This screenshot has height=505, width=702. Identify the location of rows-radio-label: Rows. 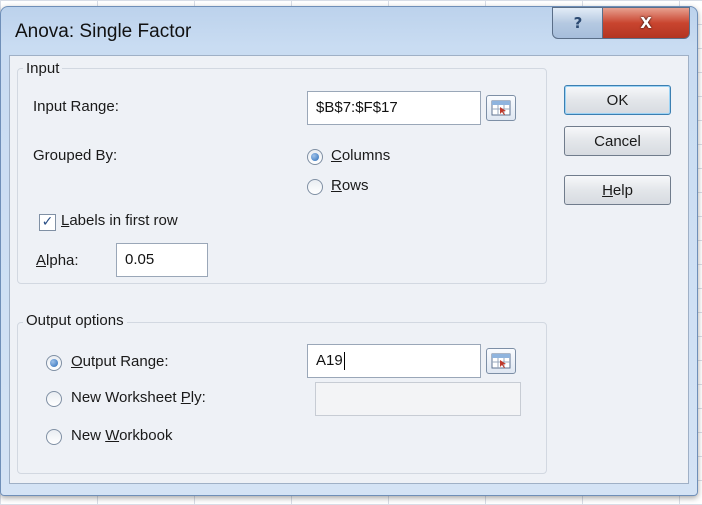
(350, 185).